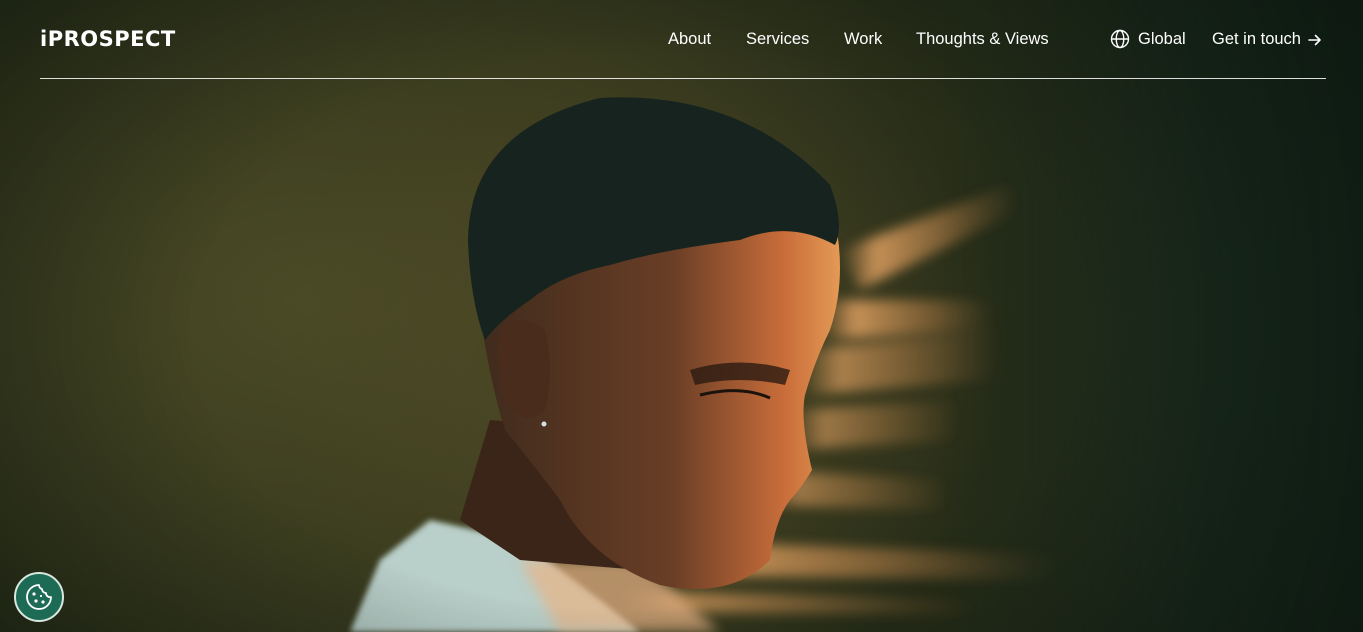 The image size is (1363, 632). I want to click on nav-item-services: Services, so click(777, 39).